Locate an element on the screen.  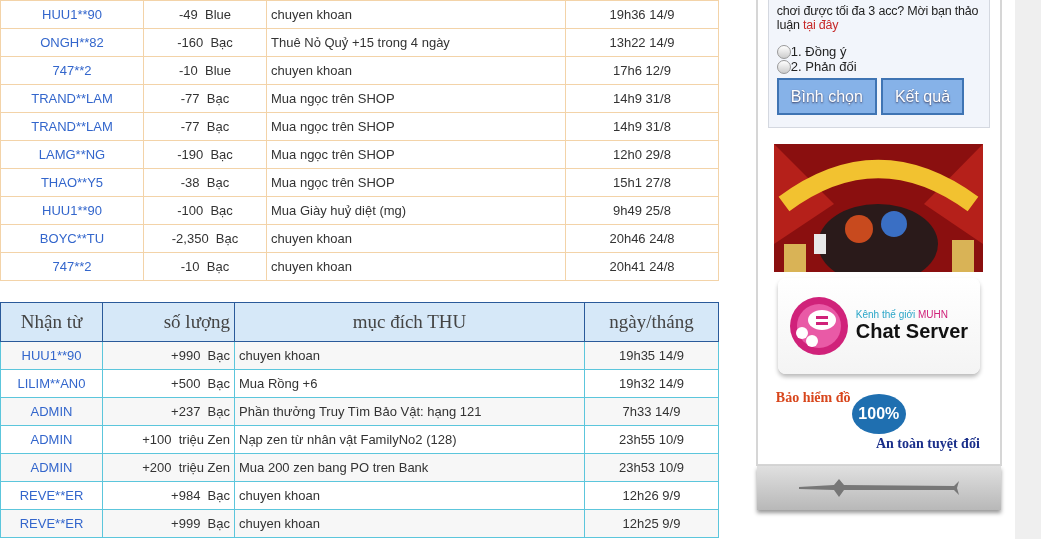
purpose-cell: Thuê Nỏ Quỷ +15 trong 4 ngày is located at coordinates (416, 42).